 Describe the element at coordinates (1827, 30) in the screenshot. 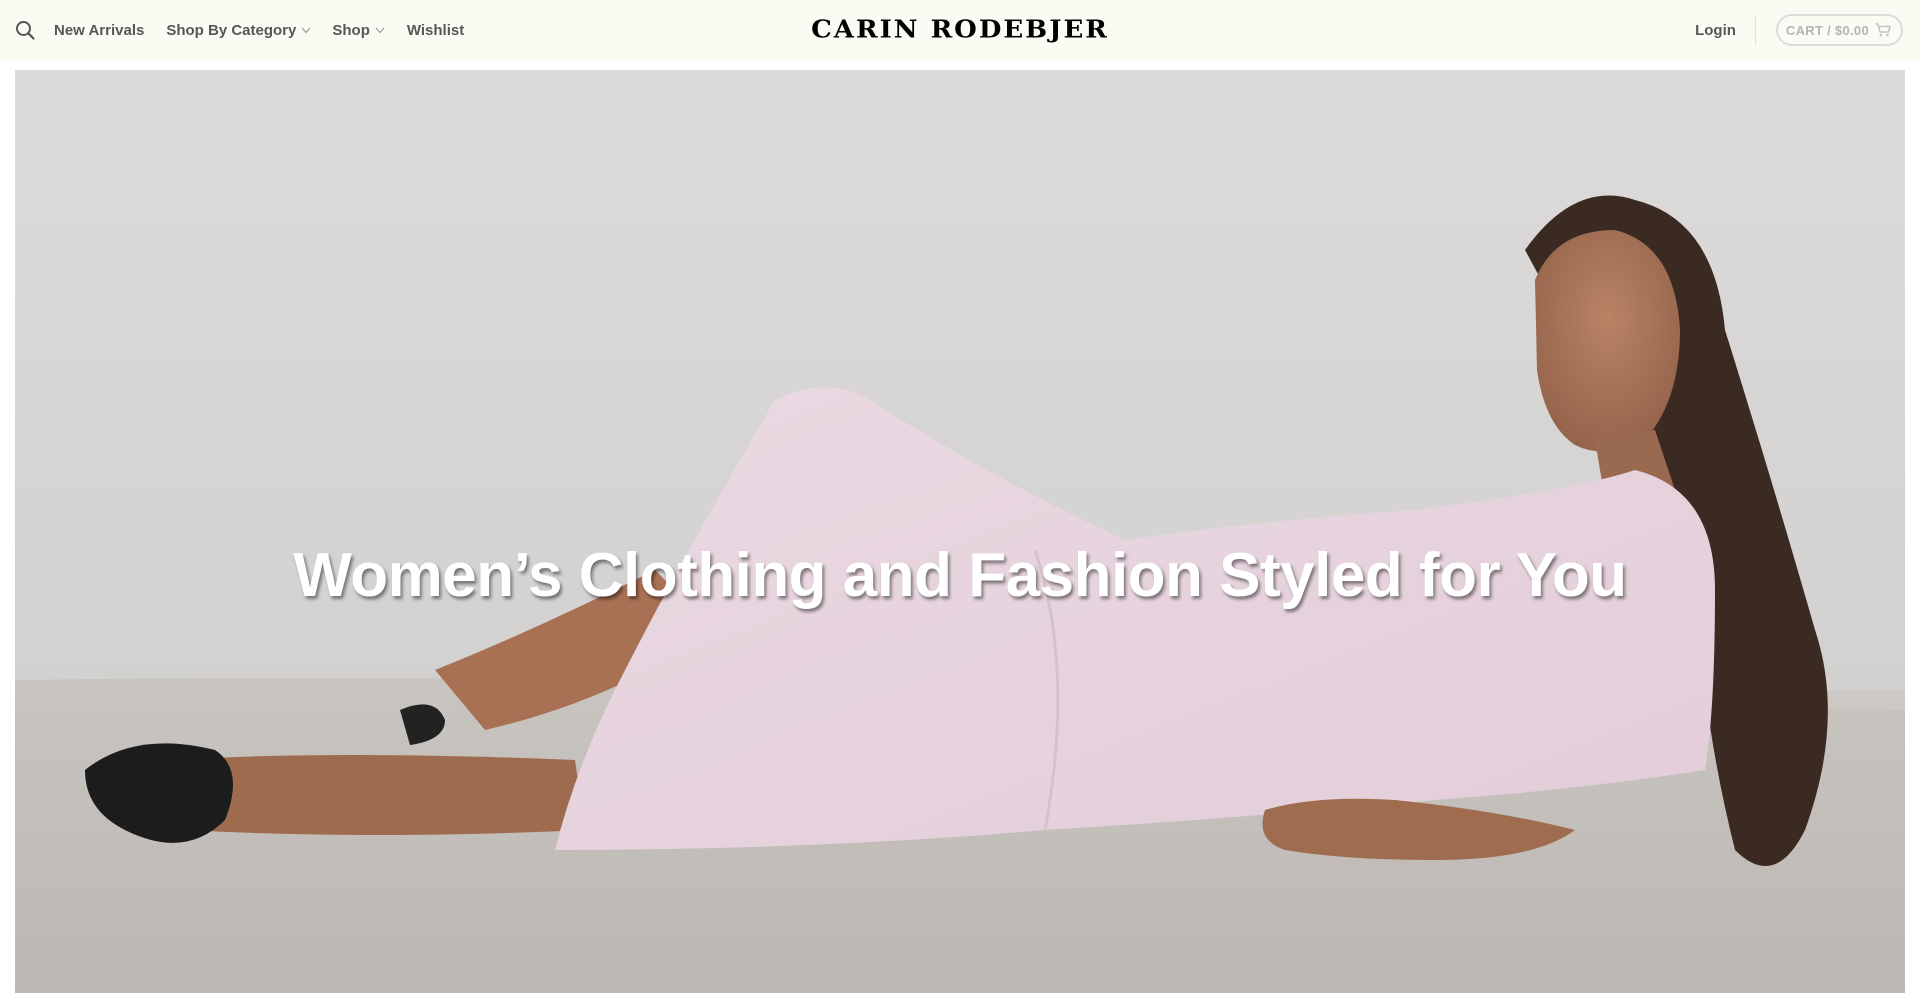

I see `cart-label: CART / $0.00` at that location.